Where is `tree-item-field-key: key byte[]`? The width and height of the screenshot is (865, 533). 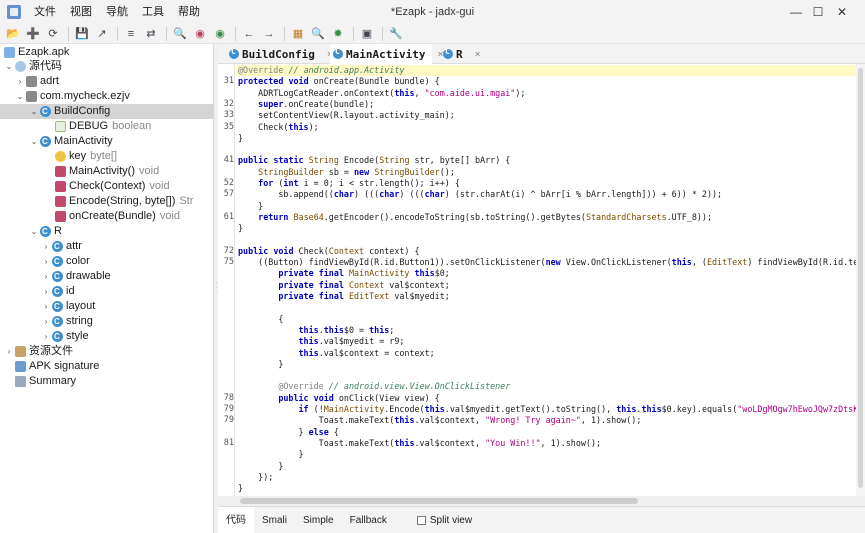 tree-item-field-key: key byte[] is located at coordinates (85, 156).